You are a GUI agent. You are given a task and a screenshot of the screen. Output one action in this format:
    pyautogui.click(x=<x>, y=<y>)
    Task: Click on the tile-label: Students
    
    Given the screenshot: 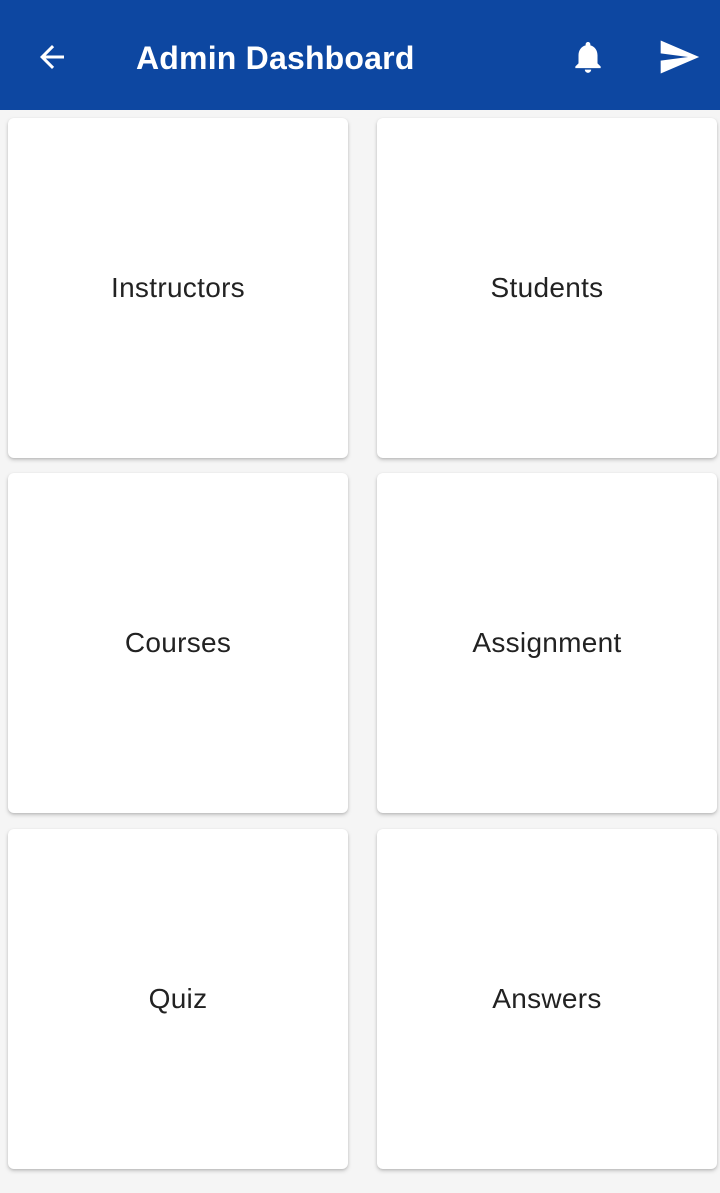 What is the action you would take?
    pyautogui.click(x=547, y=287)
    